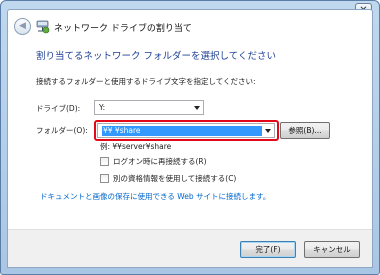  I want to click on network-drive-icon, so click(43, 27).